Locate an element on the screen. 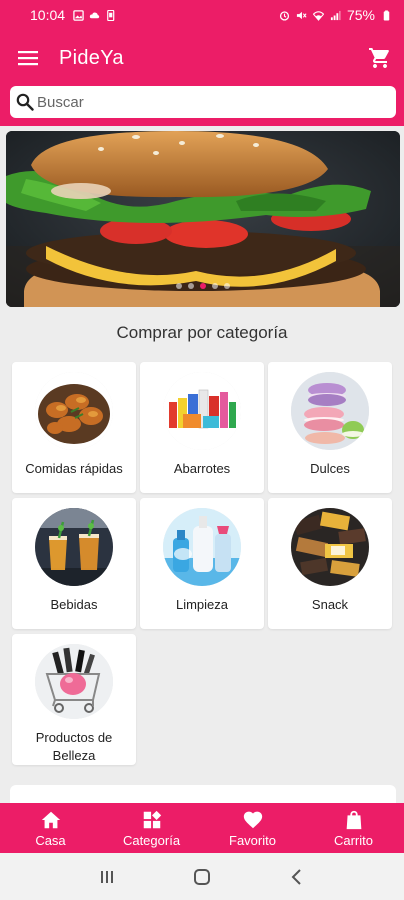 The image size is (404, 900). nav-label: Carrito is located at coordinates (353, 840).